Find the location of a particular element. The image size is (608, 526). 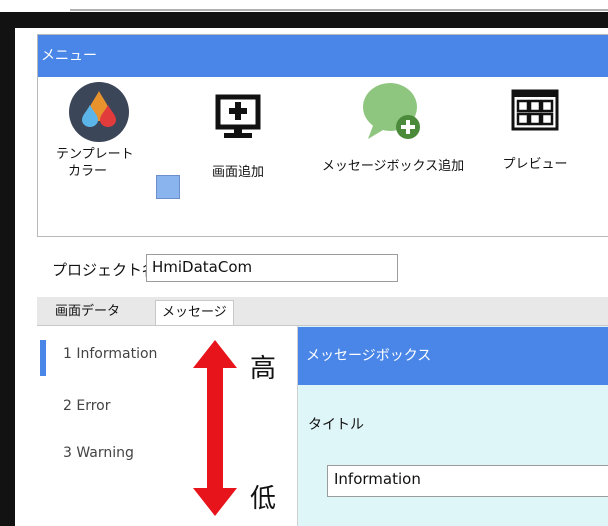

add-screen-button: 画面追加 is located at coordinates (238, 128).